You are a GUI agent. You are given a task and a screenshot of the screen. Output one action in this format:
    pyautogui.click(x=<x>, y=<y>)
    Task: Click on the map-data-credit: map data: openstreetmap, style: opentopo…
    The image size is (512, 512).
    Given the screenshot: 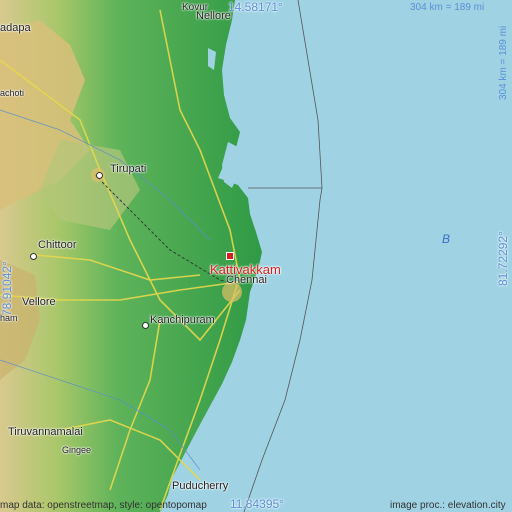 What is the action you would take?
    pyautogui.click(x=103, y=505)
    